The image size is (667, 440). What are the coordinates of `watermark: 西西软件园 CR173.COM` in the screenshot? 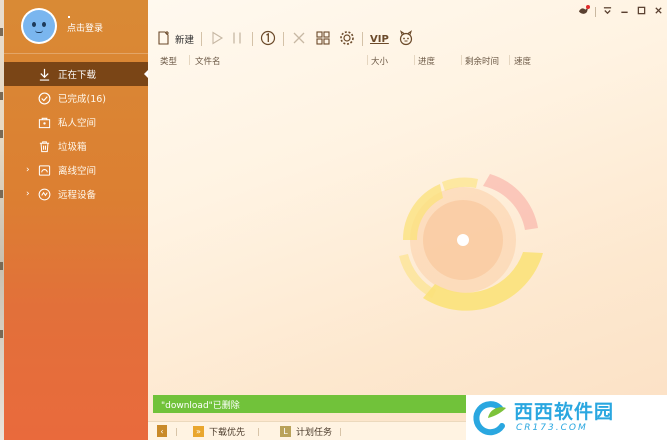 It's located at (566, 417).